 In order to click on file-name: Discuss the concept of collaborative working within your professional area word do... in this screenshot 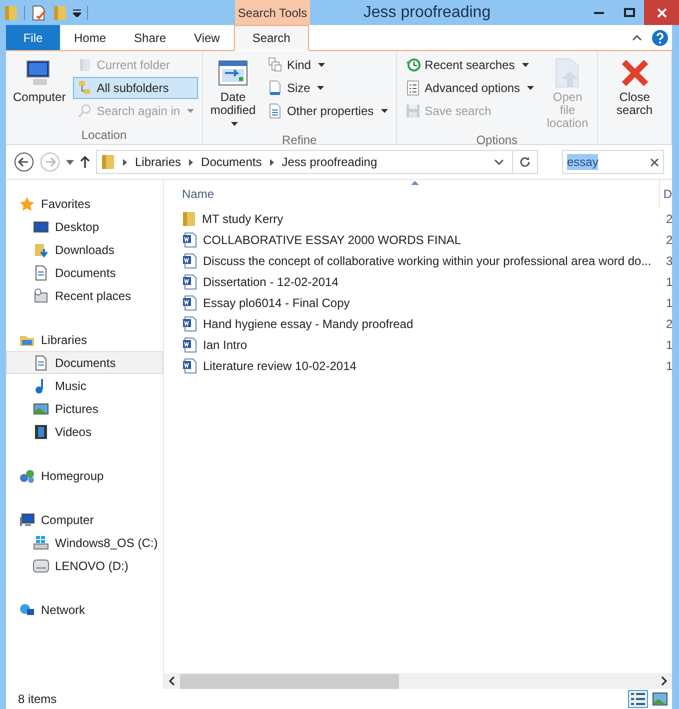, I will do `click(413, 260)`.